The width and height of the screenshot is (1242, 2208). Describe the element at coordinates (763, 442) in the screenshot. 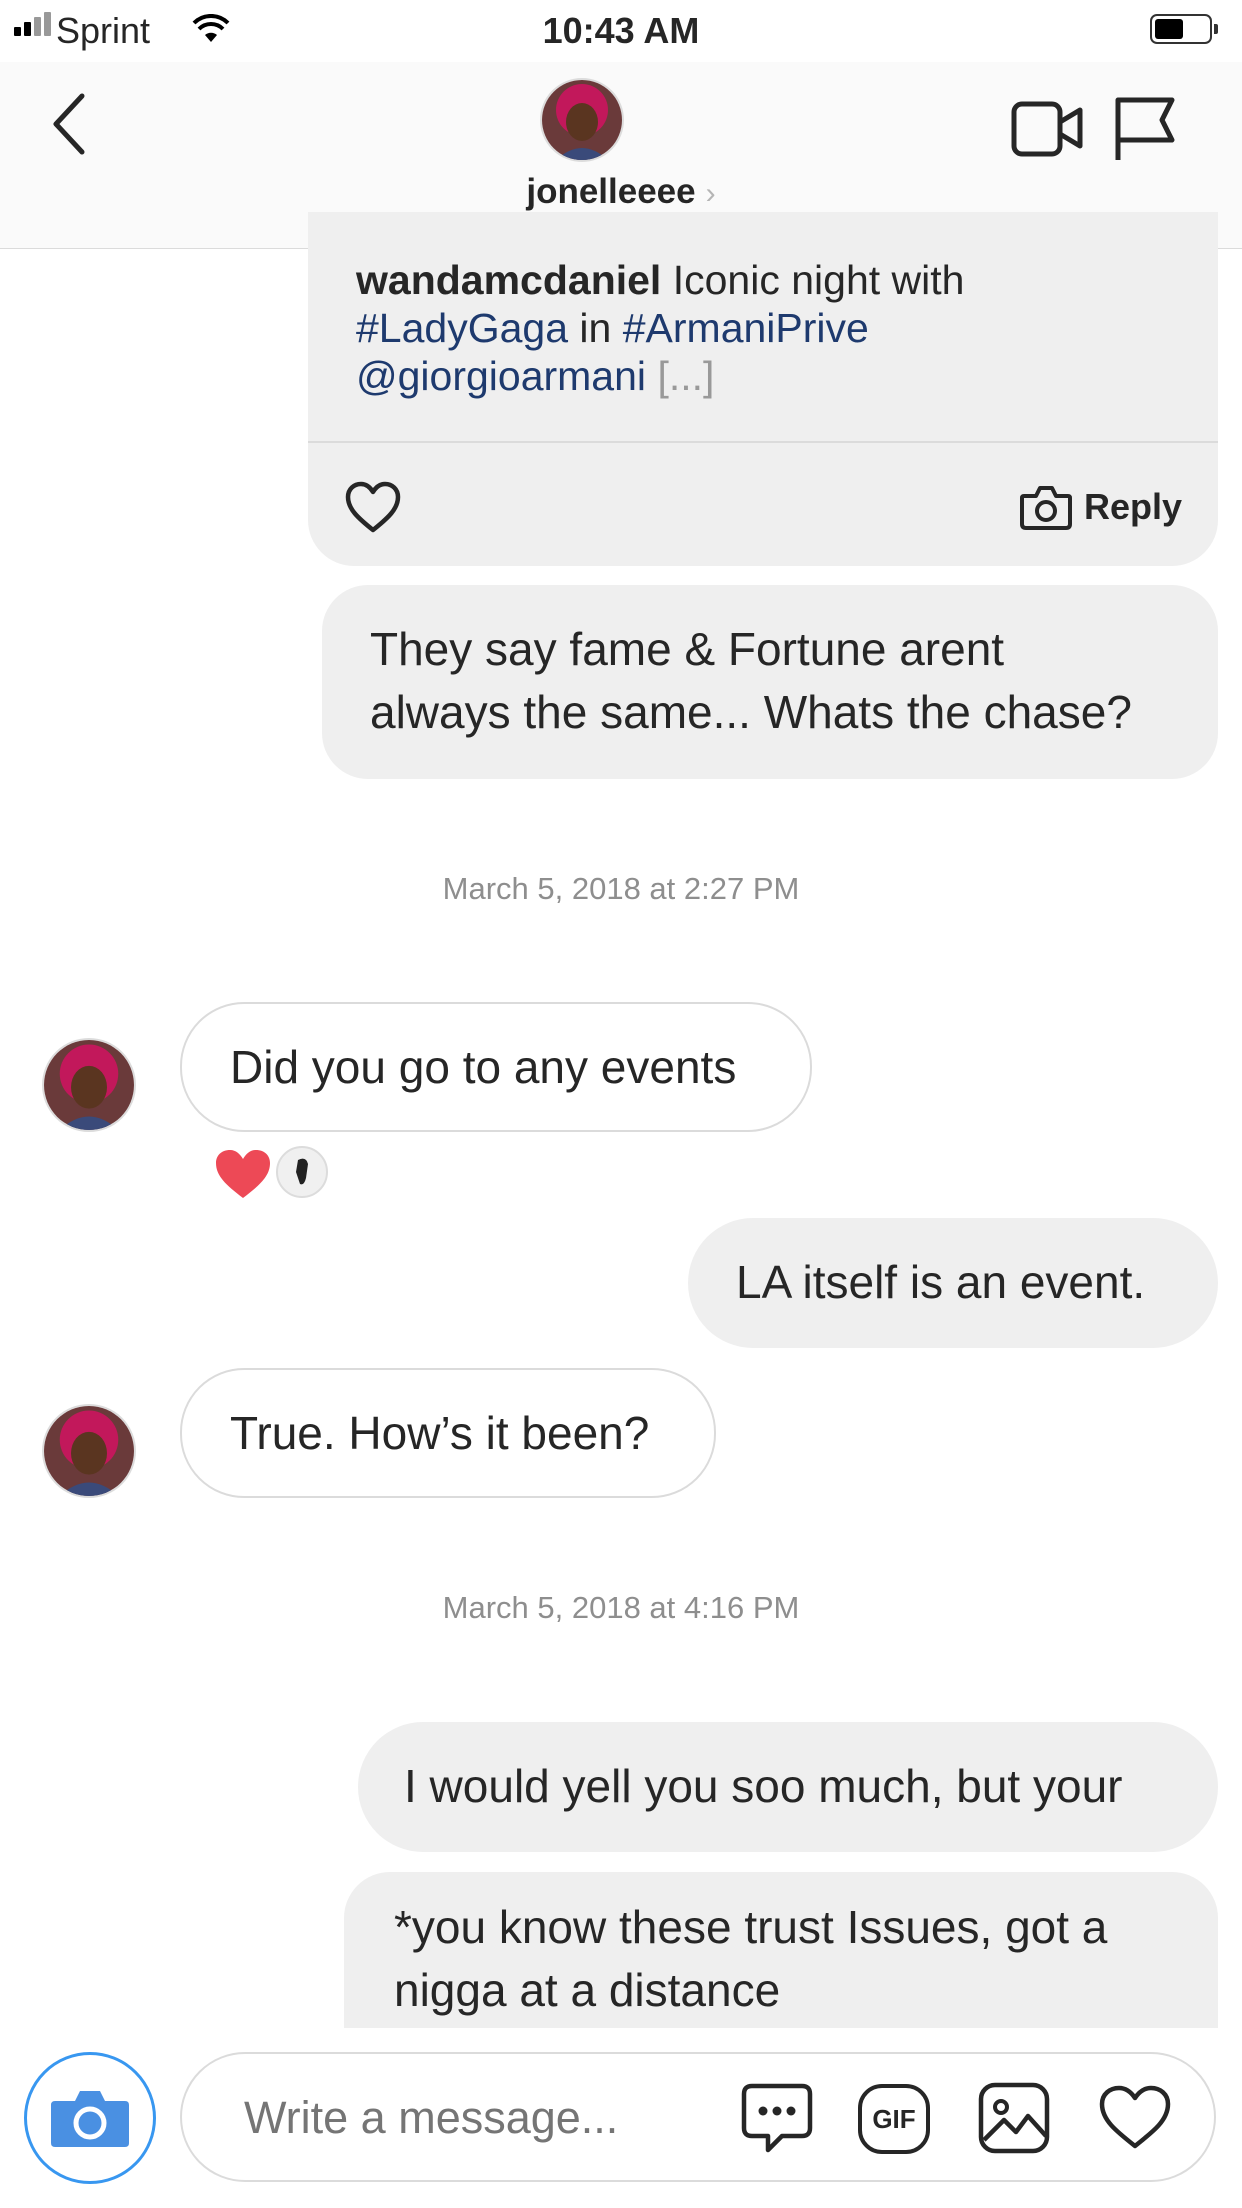

I see `divider` at that location.